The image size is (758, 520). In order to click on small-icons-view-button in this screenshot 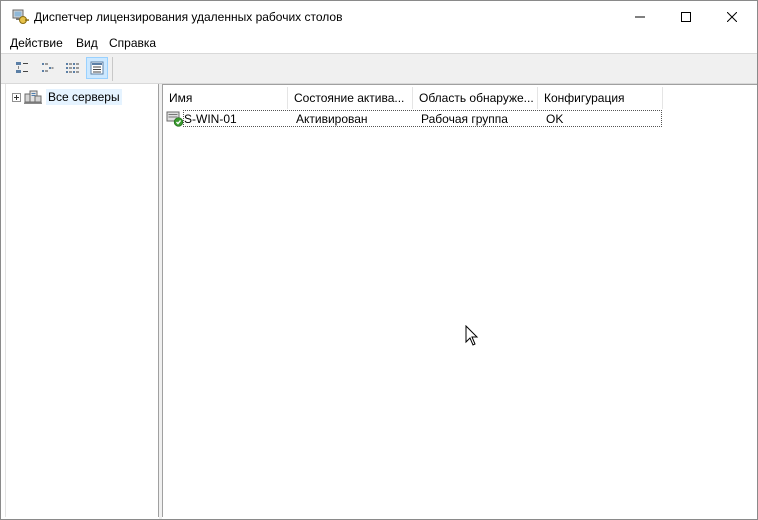, I will do `click(47, 68)`.